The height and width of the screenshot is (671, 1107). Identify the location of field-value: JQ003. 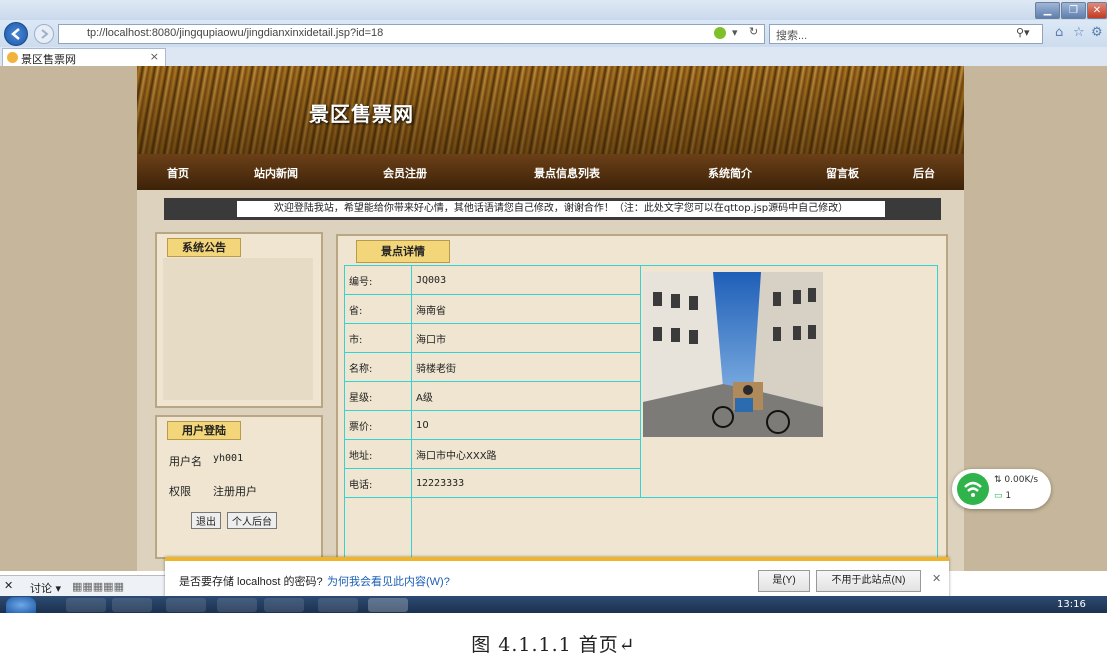
(526, 280).